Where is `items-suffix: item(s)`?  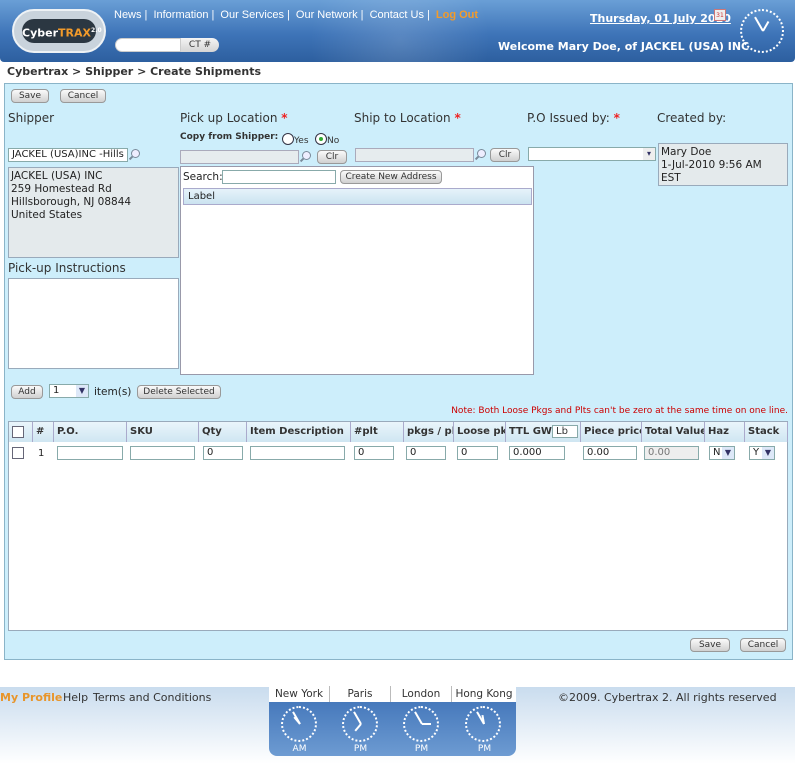 items-suffix: item(s) is located at coordinates (113, 392).